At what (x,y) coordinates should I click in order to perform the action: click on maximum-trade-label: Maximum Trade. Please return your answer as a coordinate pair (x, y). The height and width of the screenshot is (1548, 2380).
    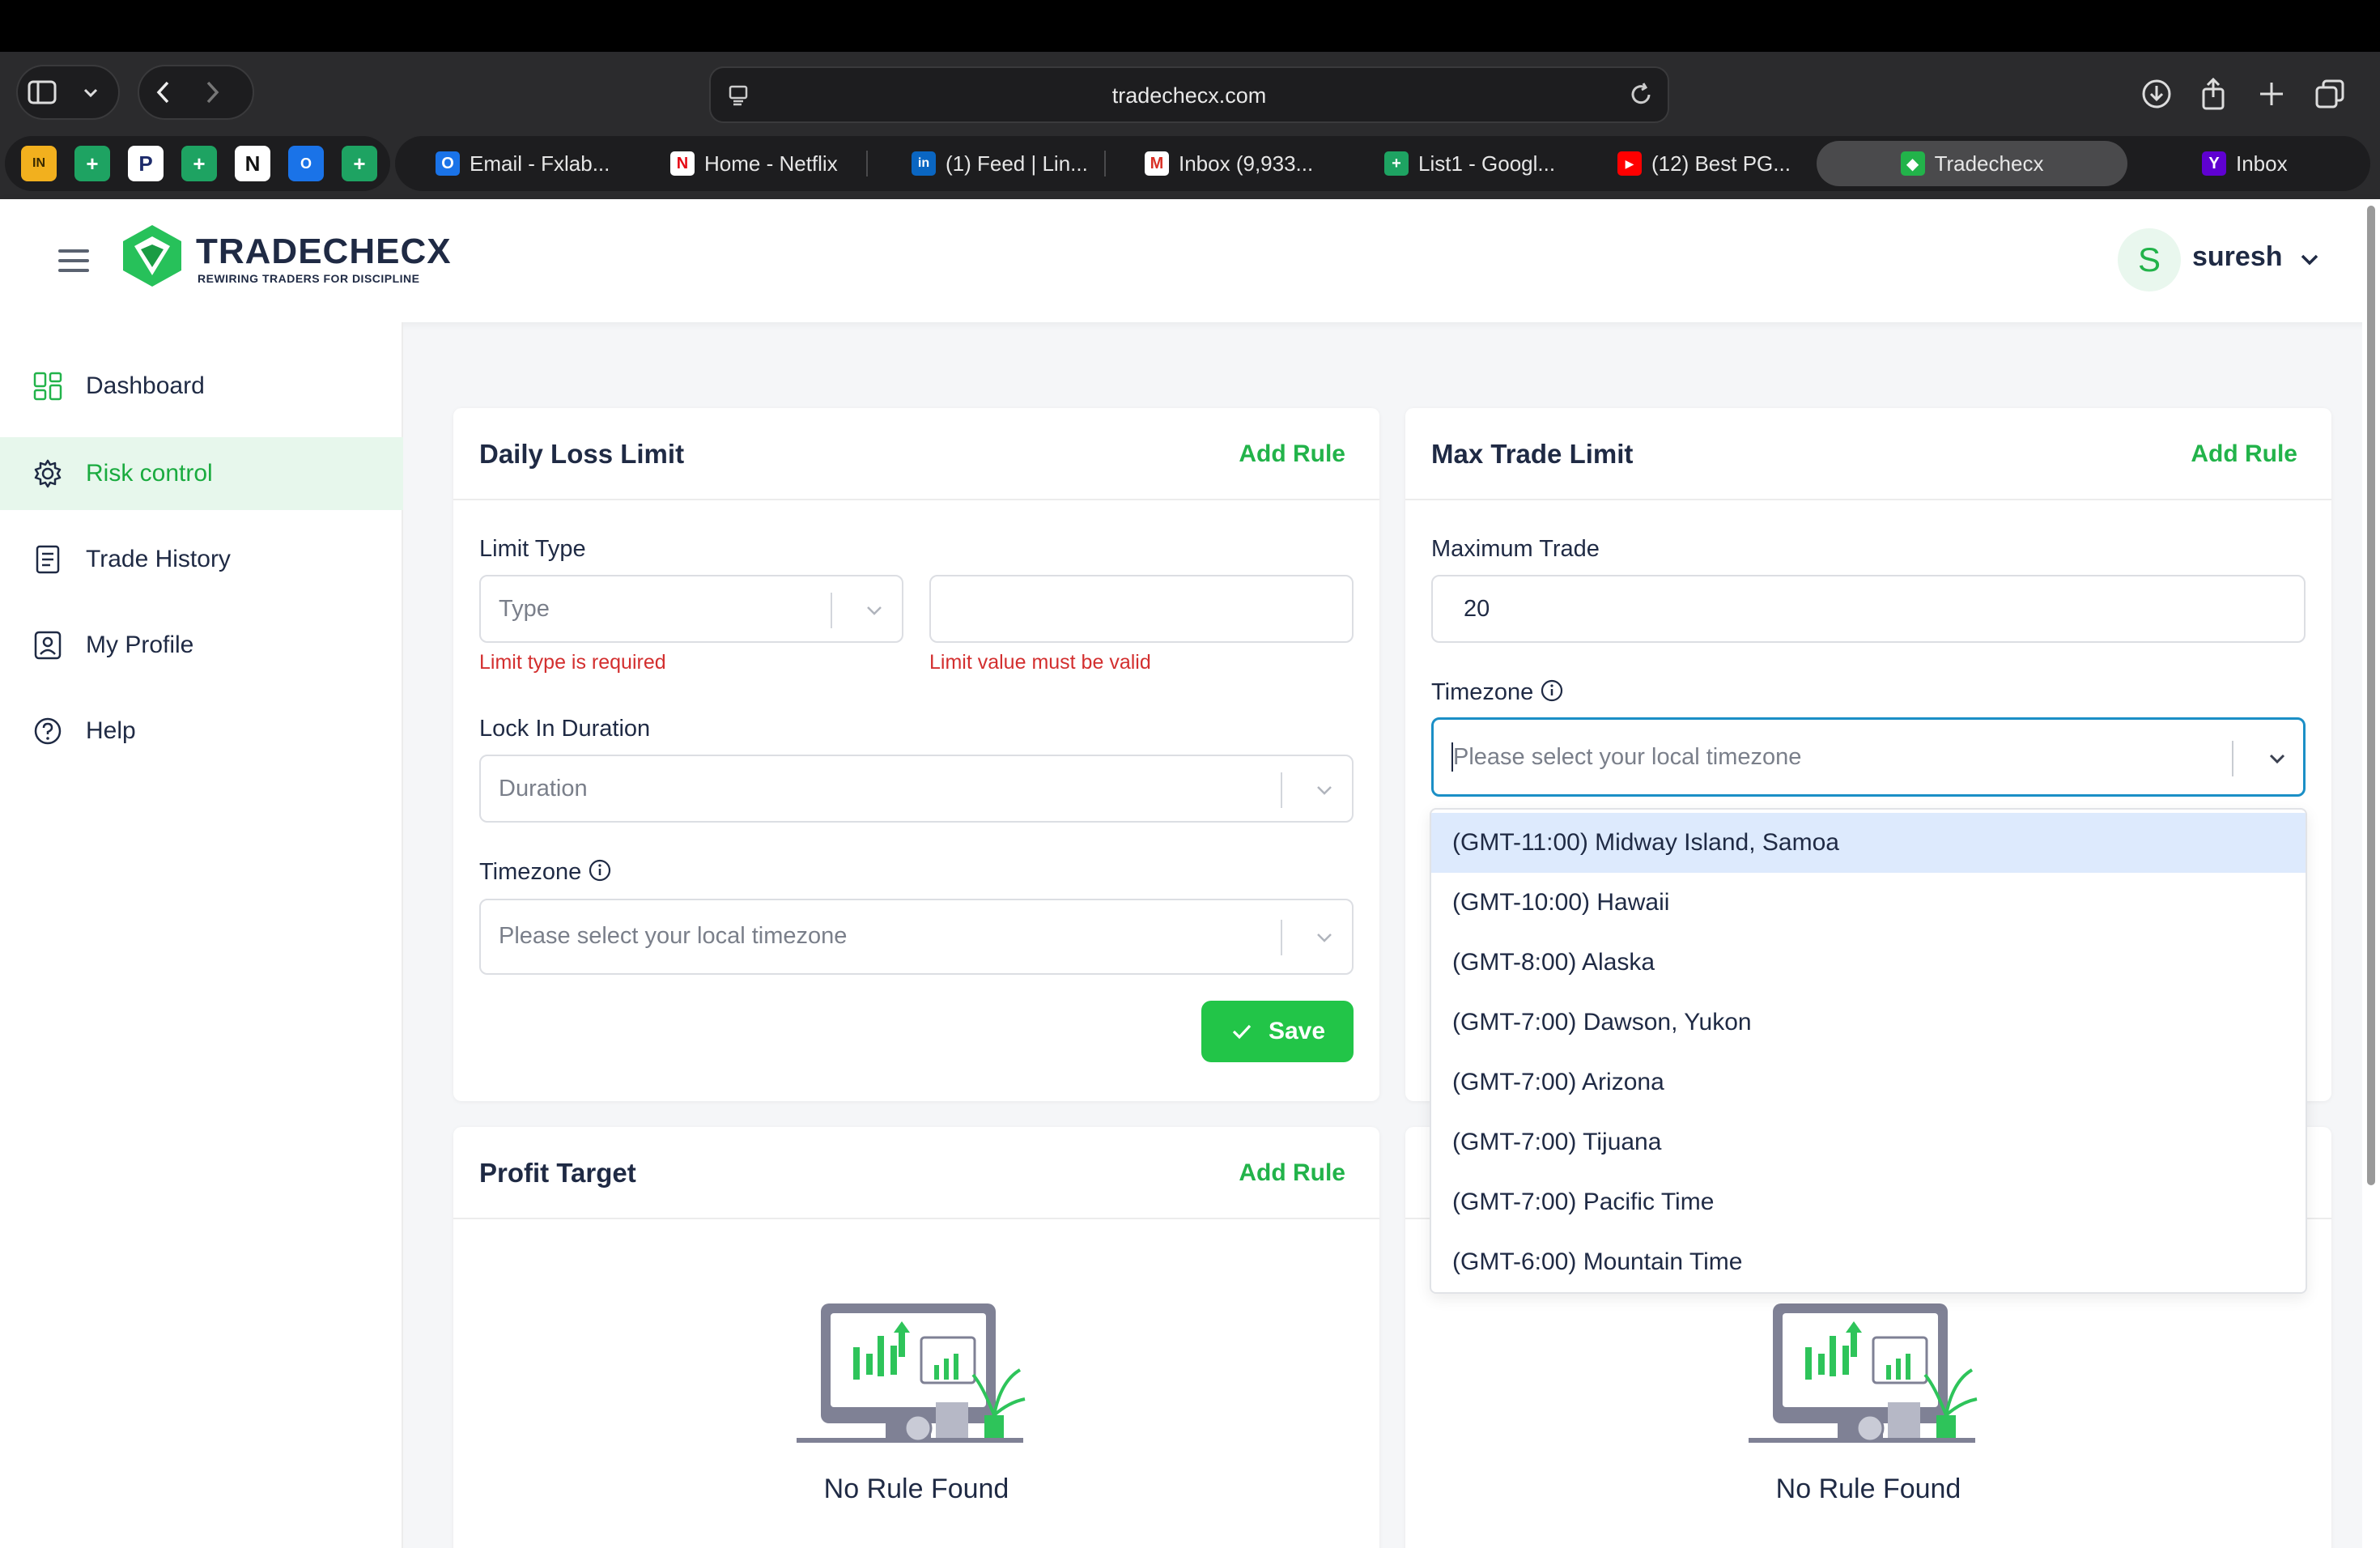
    Looking at the image, I should click on (1516, 549).